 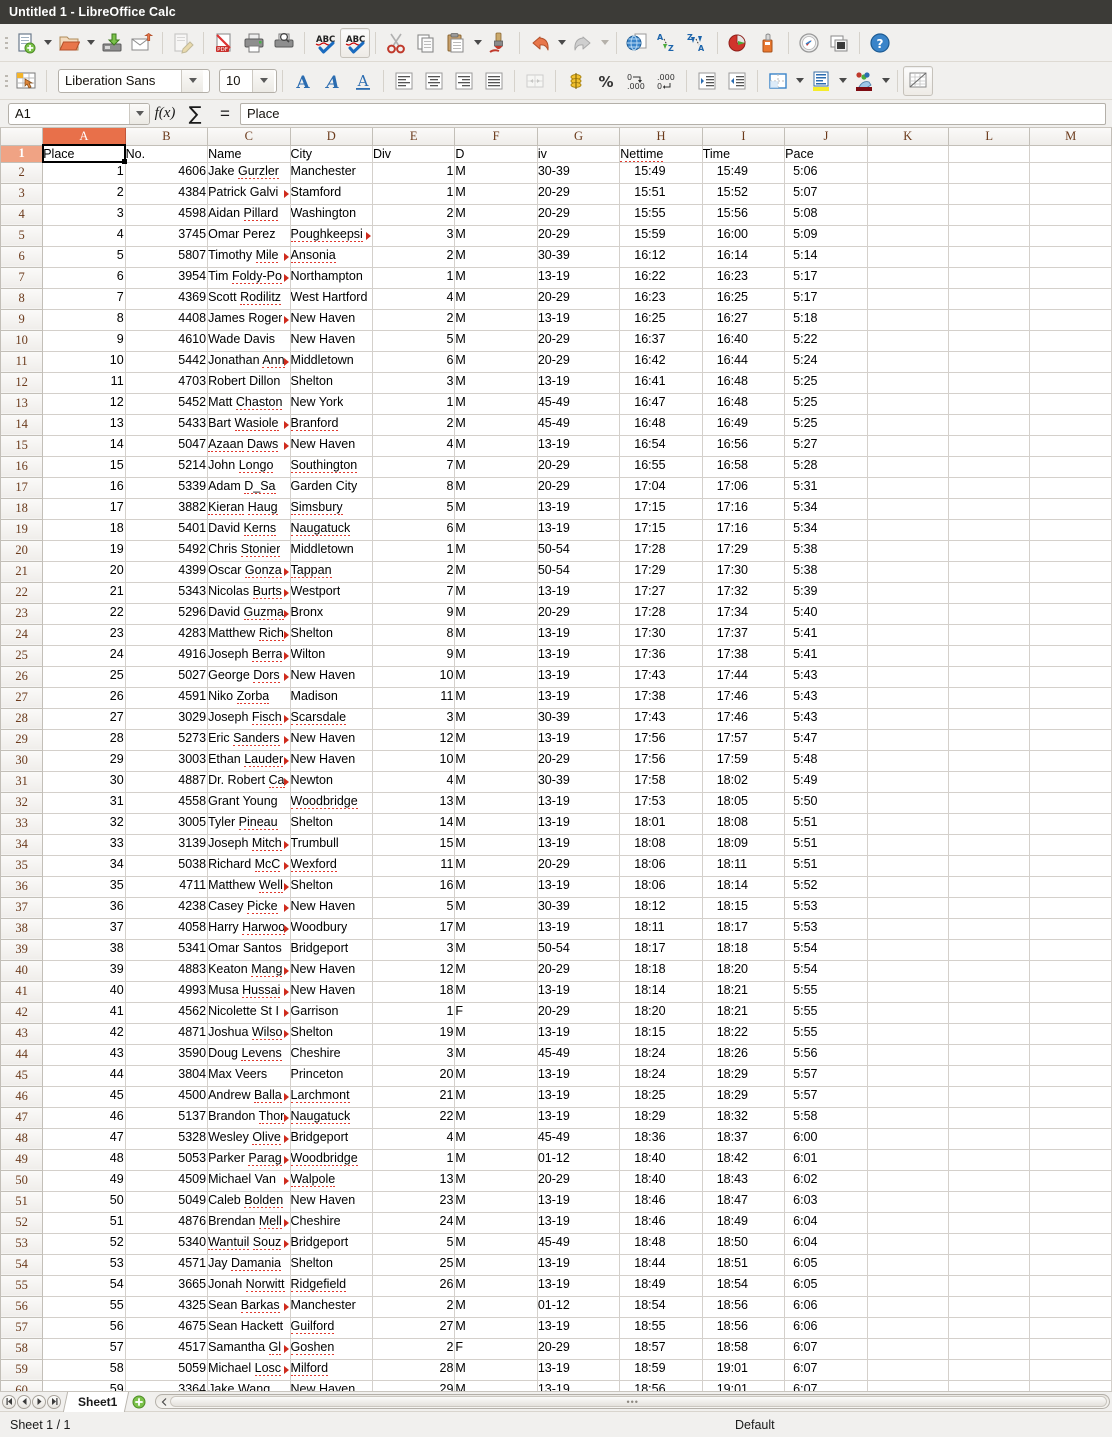 I want to click on cell-A29: 28, so click(x=84, y=740).